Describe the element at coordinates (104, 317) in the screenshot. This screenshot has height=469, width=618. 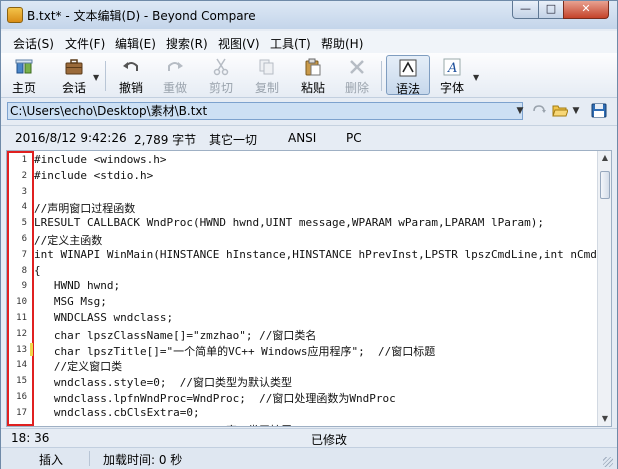
I see `code-line: WNDCLASS wndclass;` at that location.